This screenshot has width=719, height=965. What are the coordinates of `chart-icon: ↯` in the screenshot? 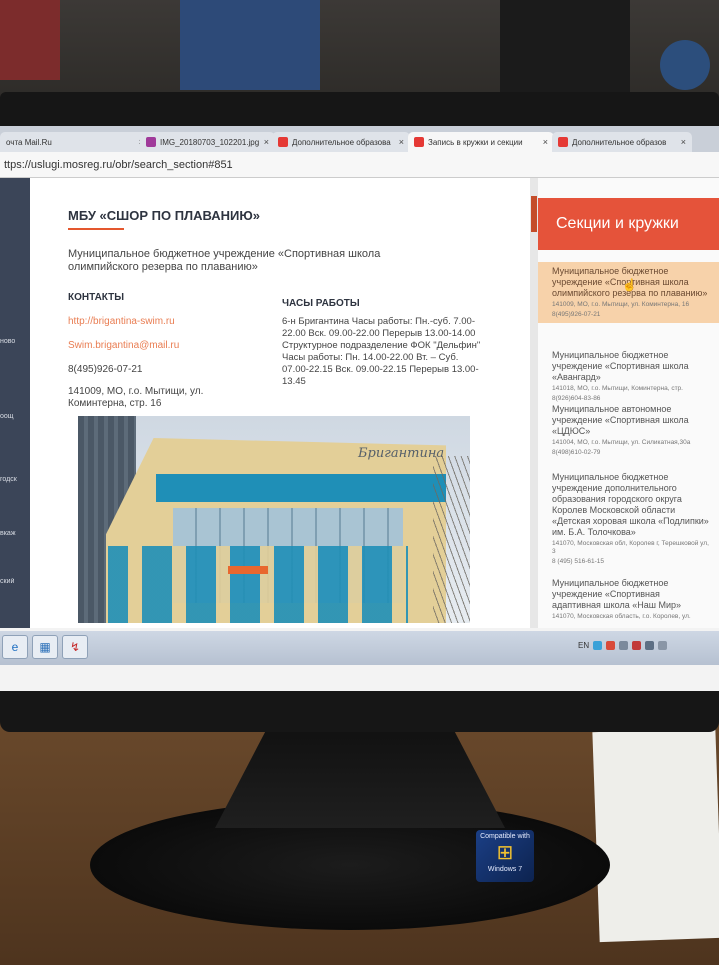 It's located at (75, 647).